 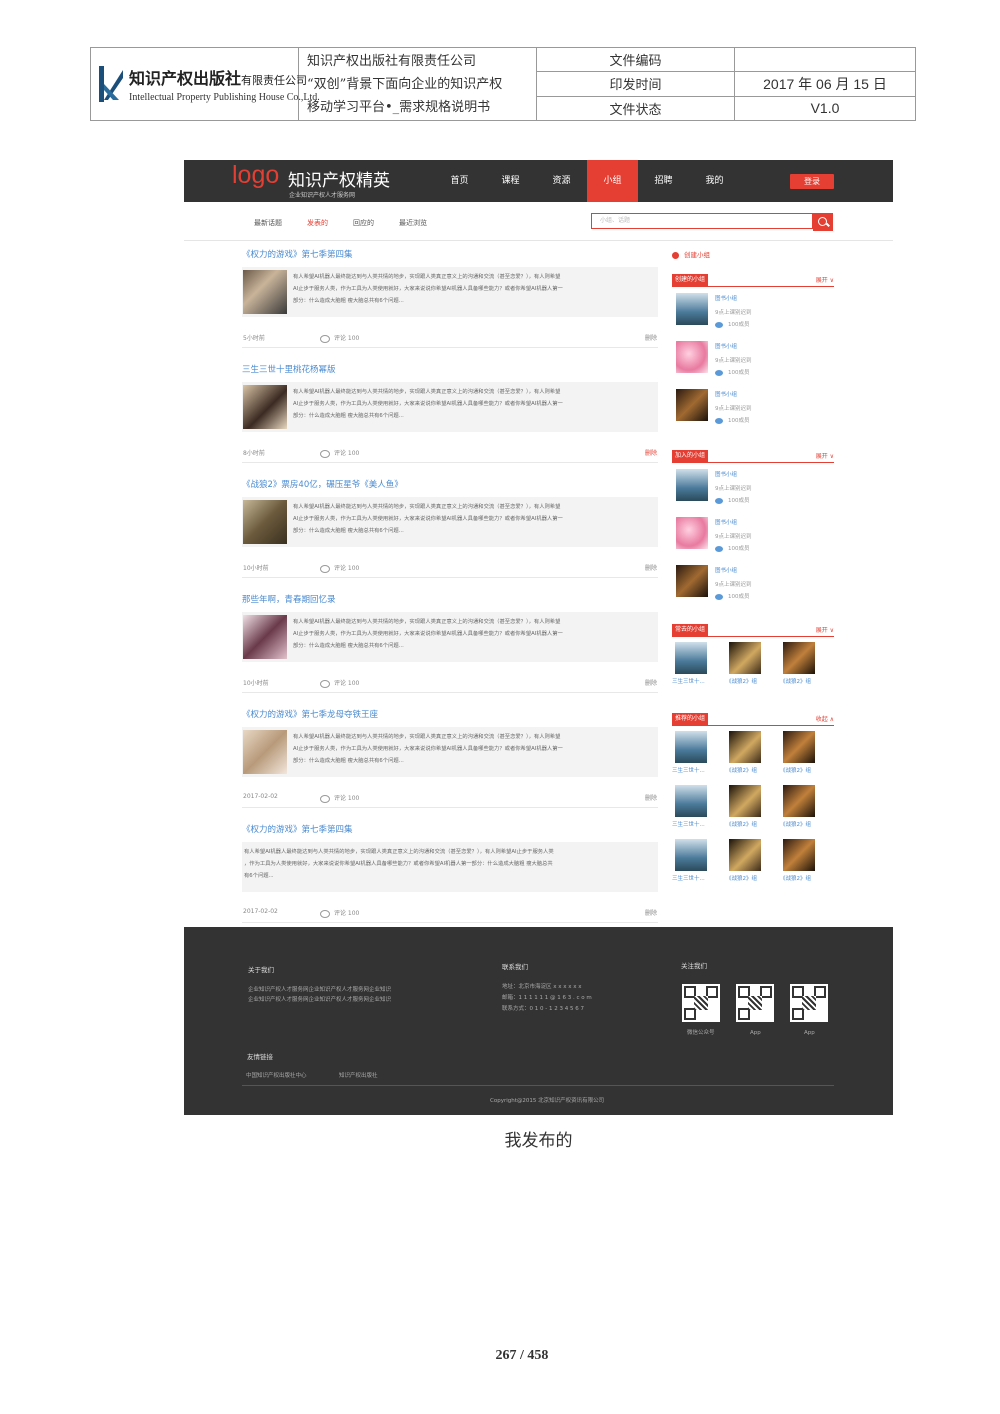 What do you see at coordinates (450, 370) in the screenshot?
I see `post-title: 三生三世十里桃花杨幂版` at bounding box center [450, 370].